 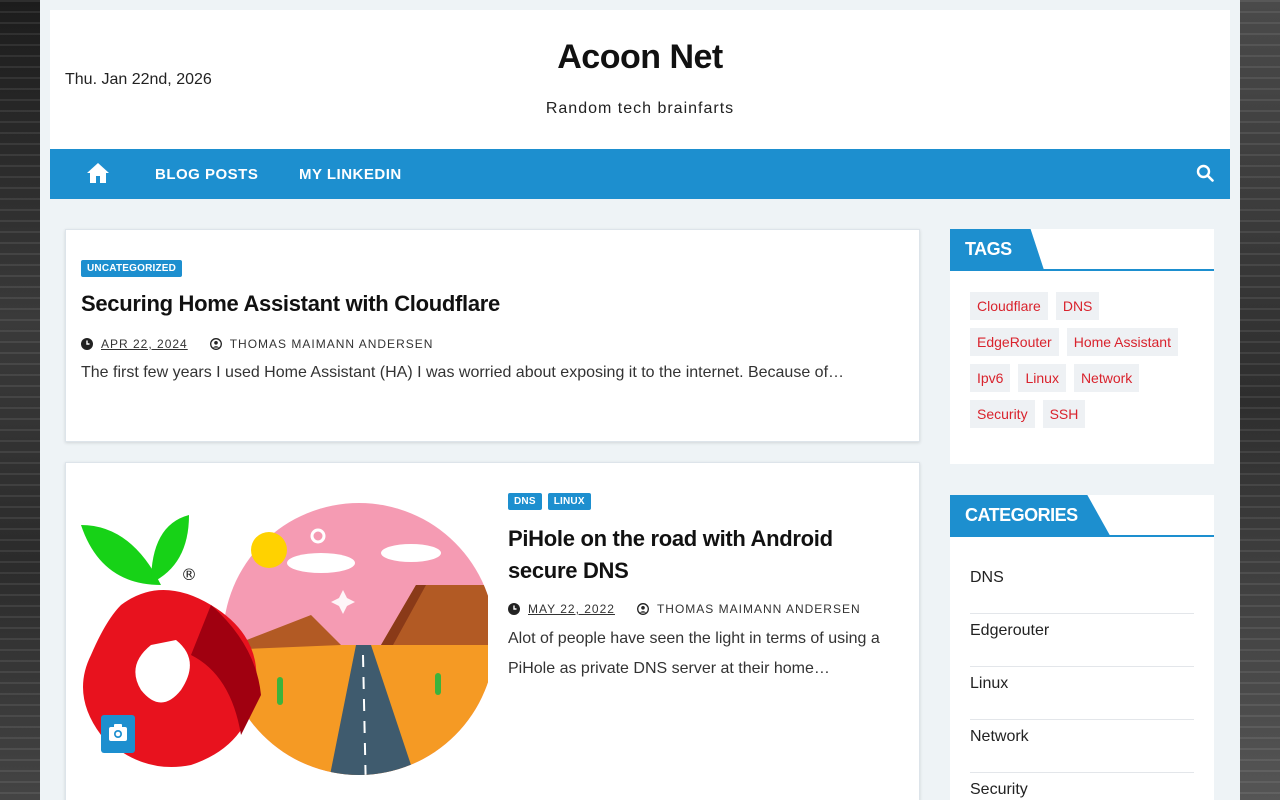 I want to click on category-list: DNS Edgerouter Linux Network Security, so click(x=1082, y=680).